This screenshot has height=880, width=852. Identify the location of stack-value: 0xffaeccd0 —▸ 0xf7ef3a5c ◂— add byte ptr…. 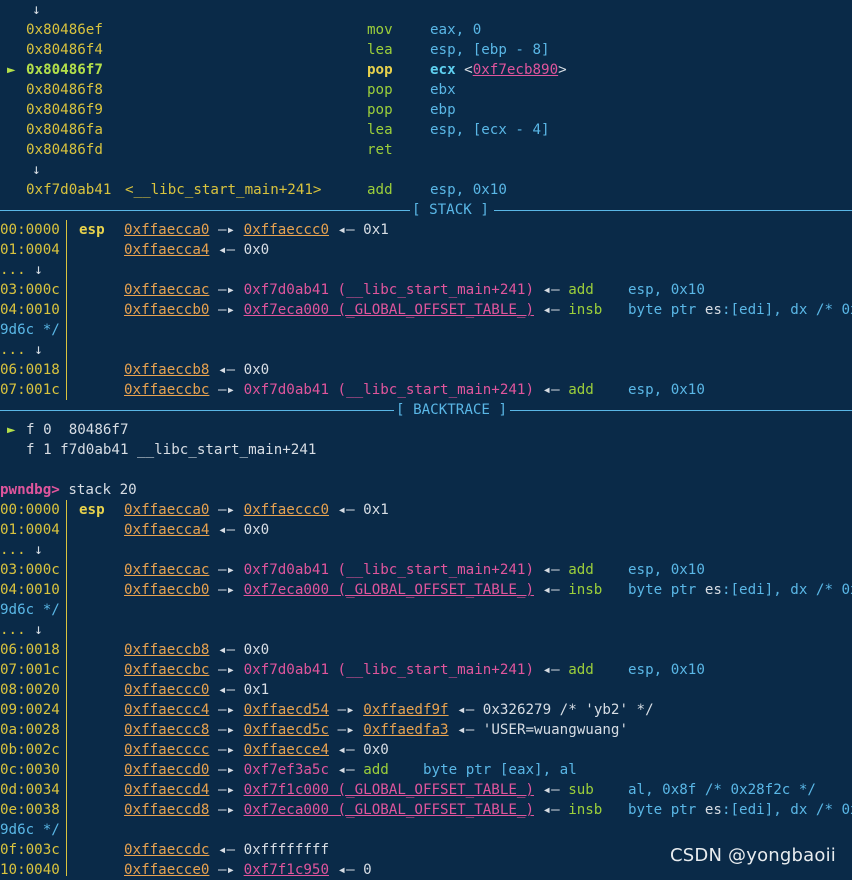
(350, 770).